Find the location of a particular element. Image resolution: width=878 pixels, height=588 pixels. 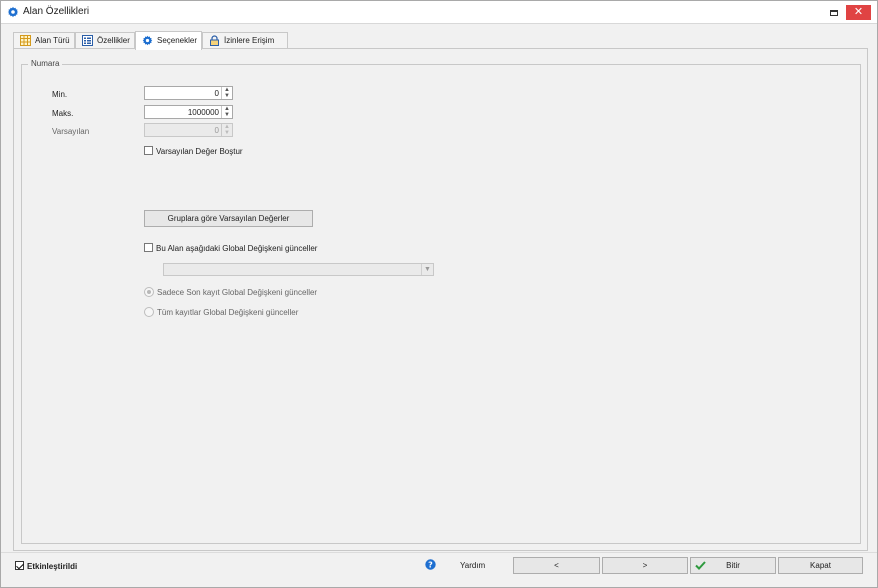

tab-field-type: Alan Türü is located at coordinates (44, 40).